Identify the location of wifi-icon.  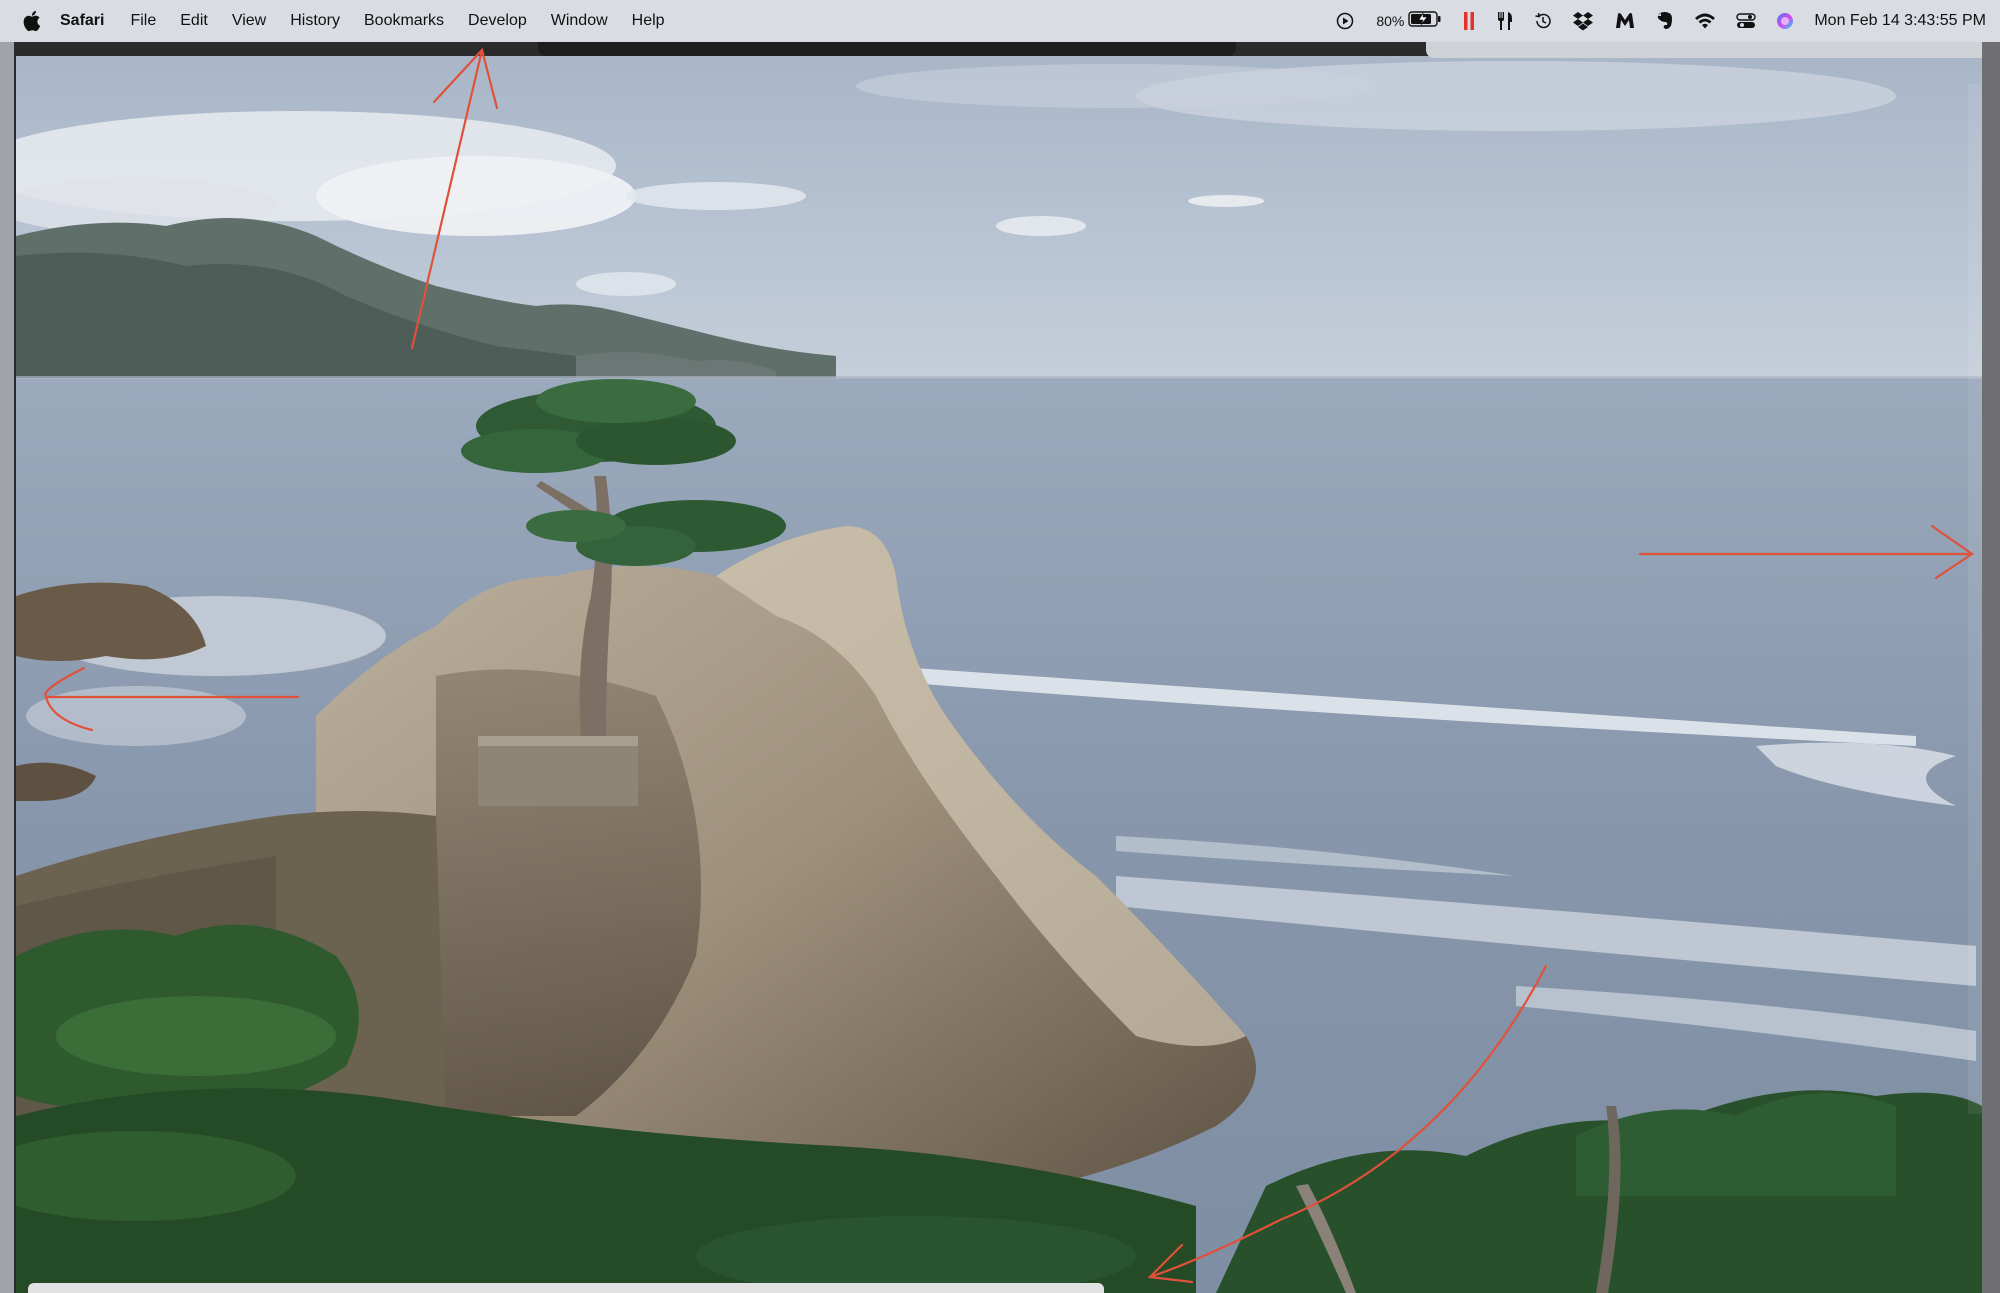
(1705, 21).